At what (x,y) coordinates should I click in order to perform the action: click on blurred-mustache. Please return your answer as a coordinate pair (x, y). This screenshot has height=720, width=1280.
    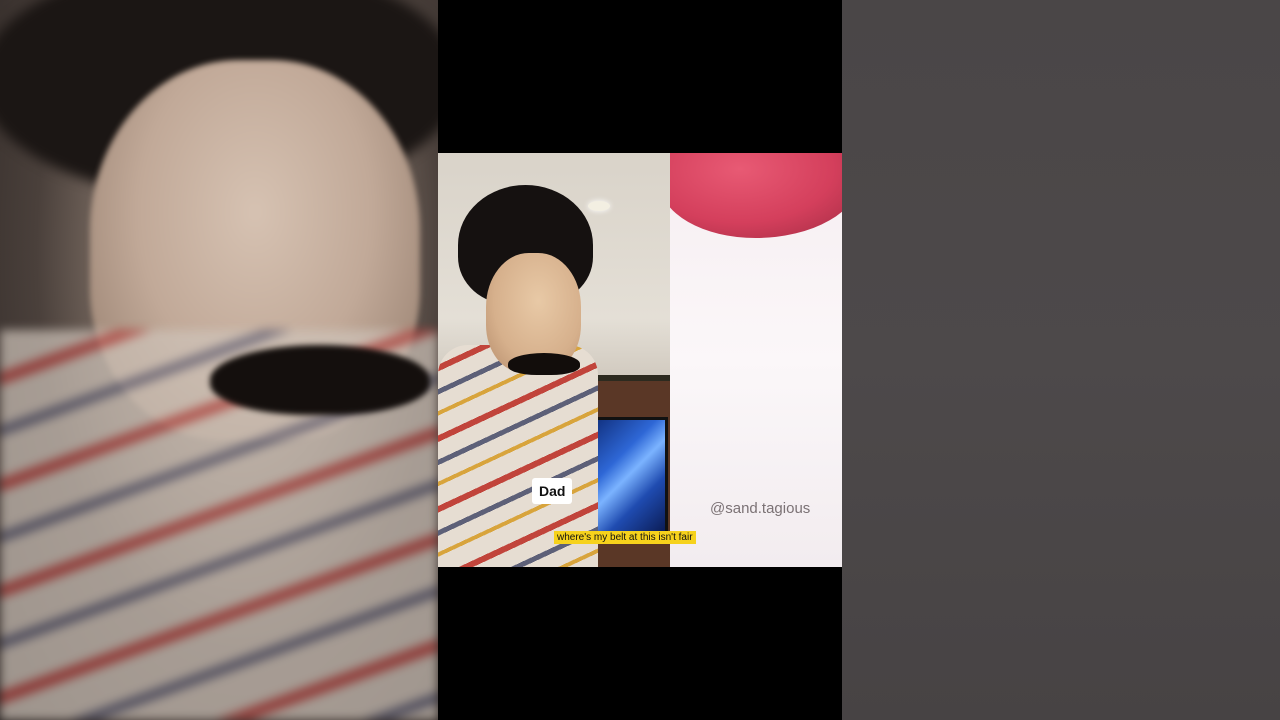
    Looking at the image, I should click on (320, 380).